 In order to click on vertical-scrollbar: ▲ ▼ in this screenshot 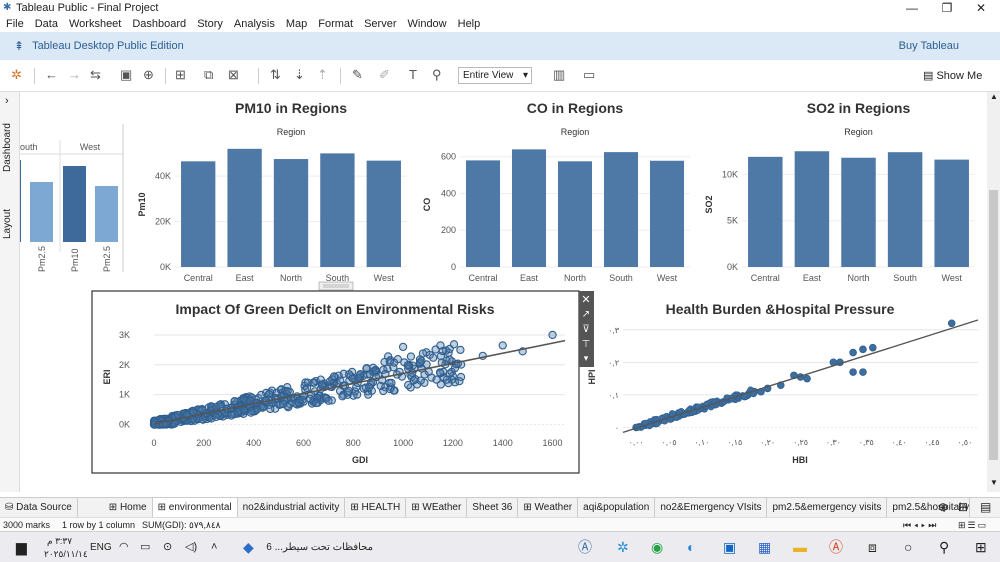, I will do `click(993, 292)`.